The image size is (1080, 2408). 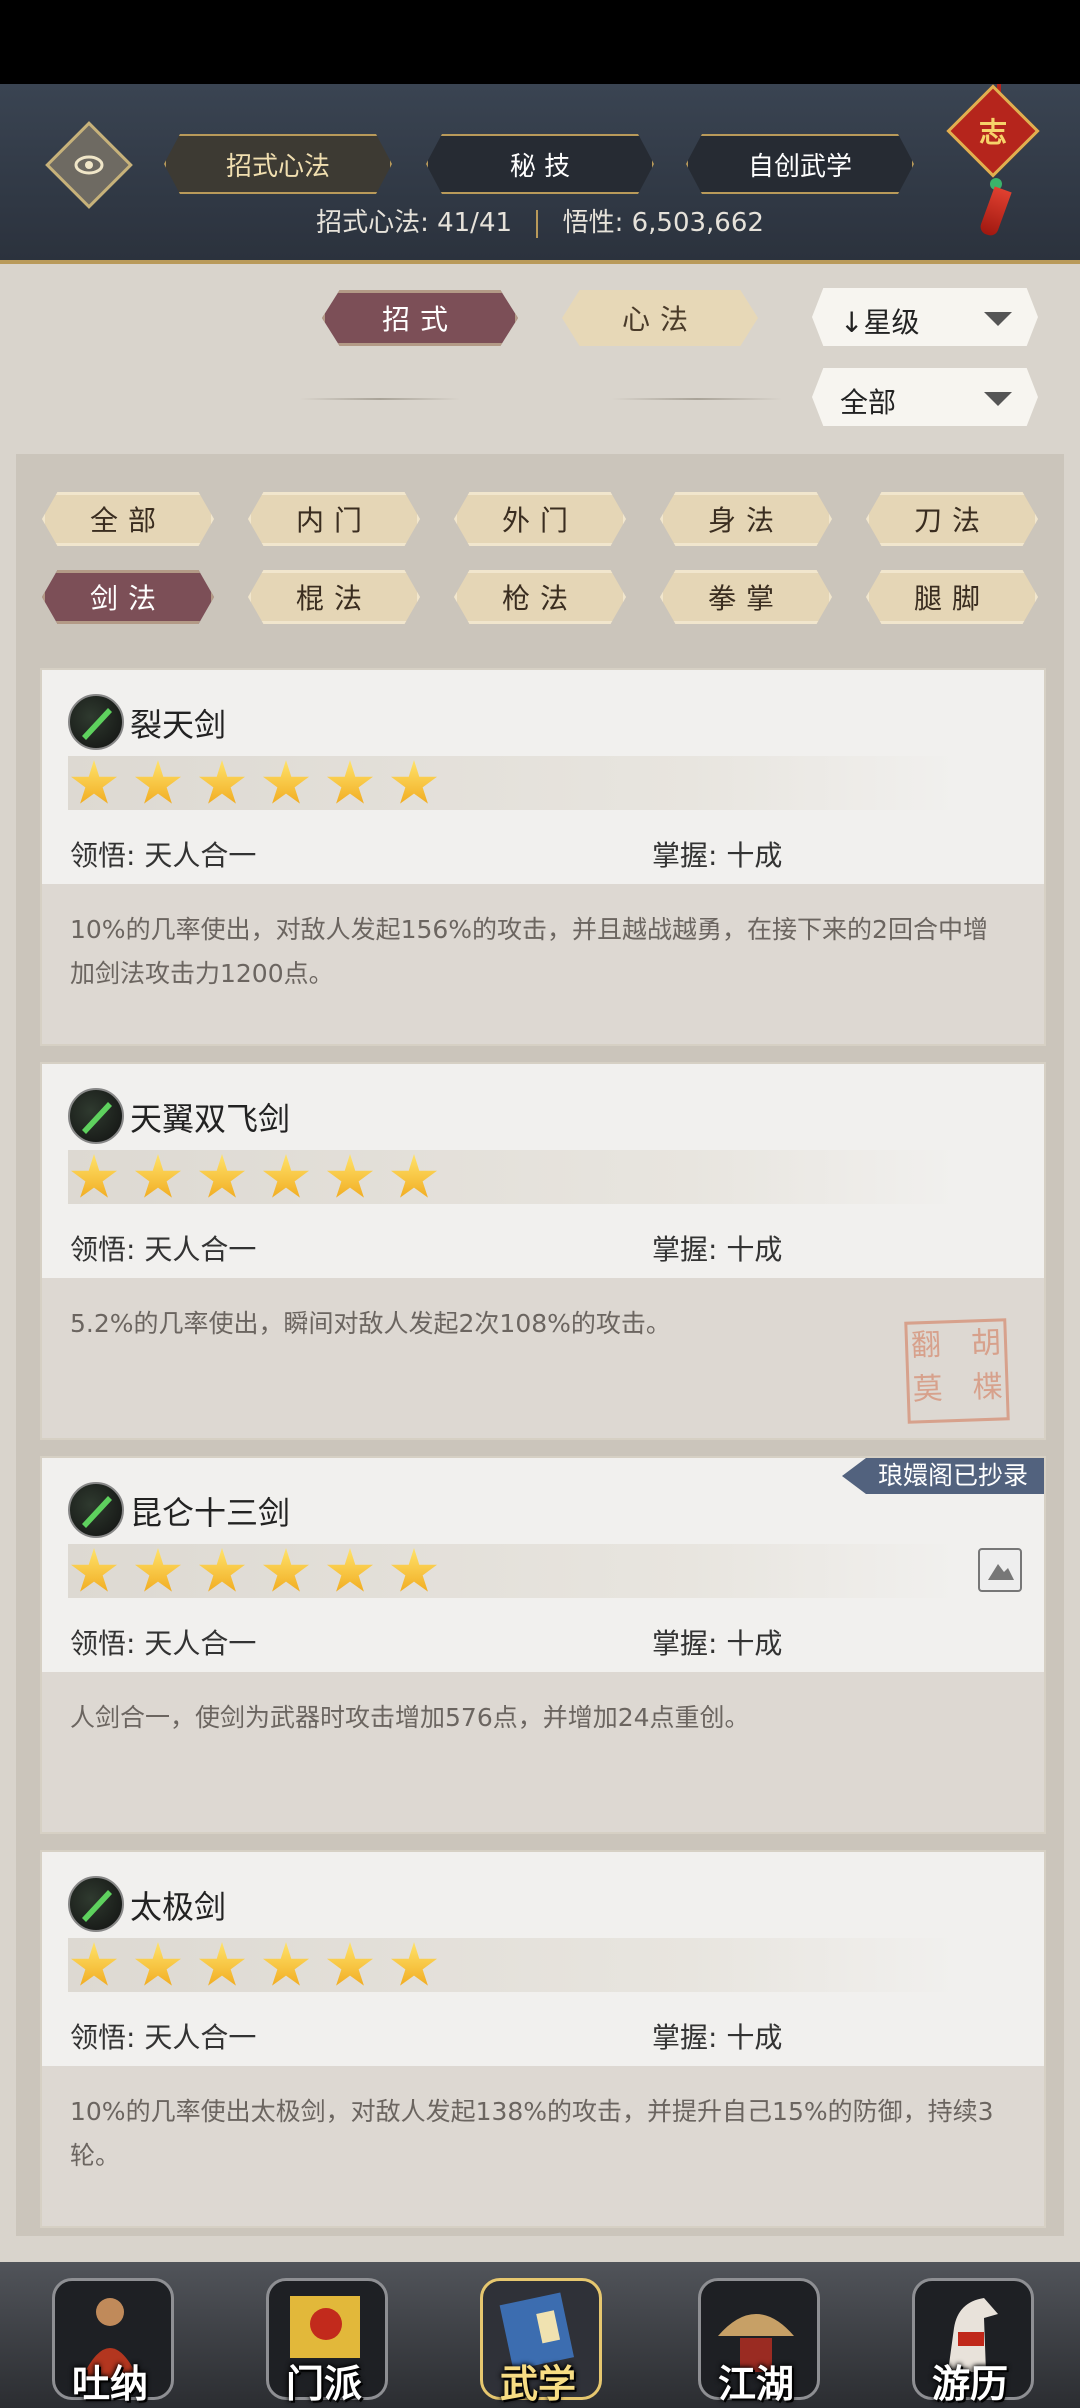 I want to click on subtab-moves: 招式, so click(x=420, y=318).